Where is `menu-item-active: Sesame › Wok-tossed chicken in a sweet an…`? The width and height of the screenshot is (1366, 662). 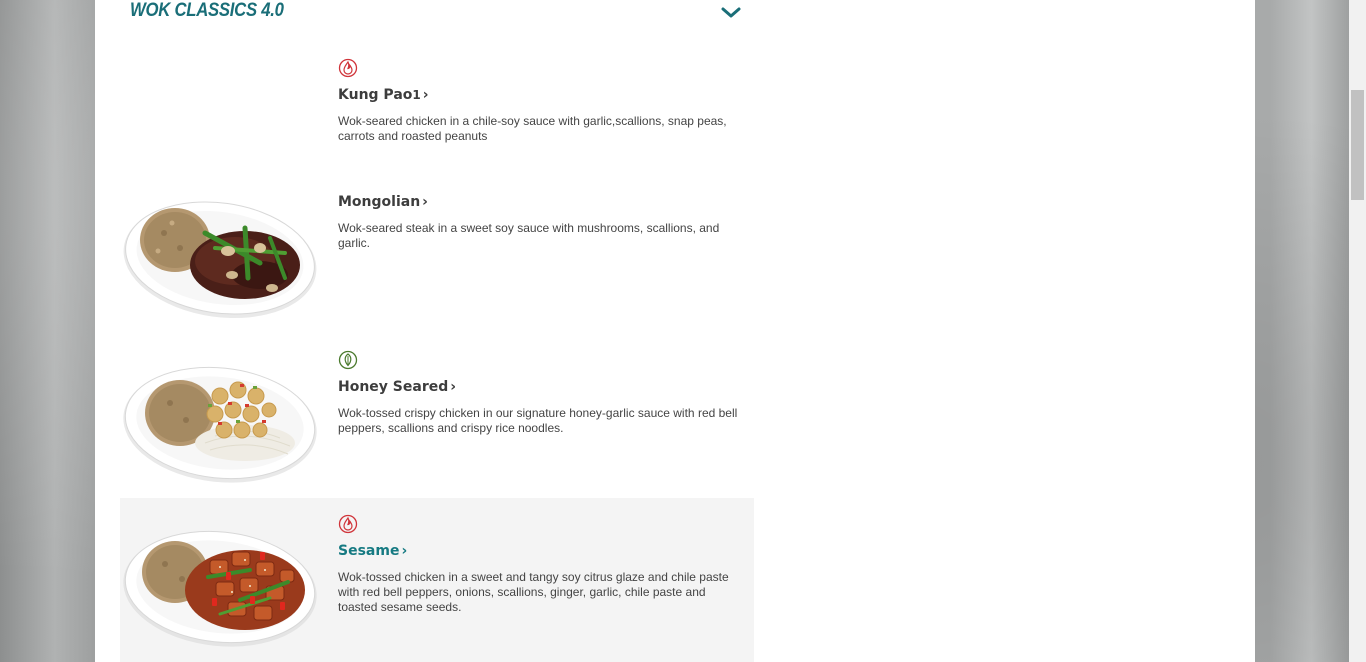
menu-item-active: Sesame › Wok-tossed chicken in a sweet an… is located at coordinates (437, 580).